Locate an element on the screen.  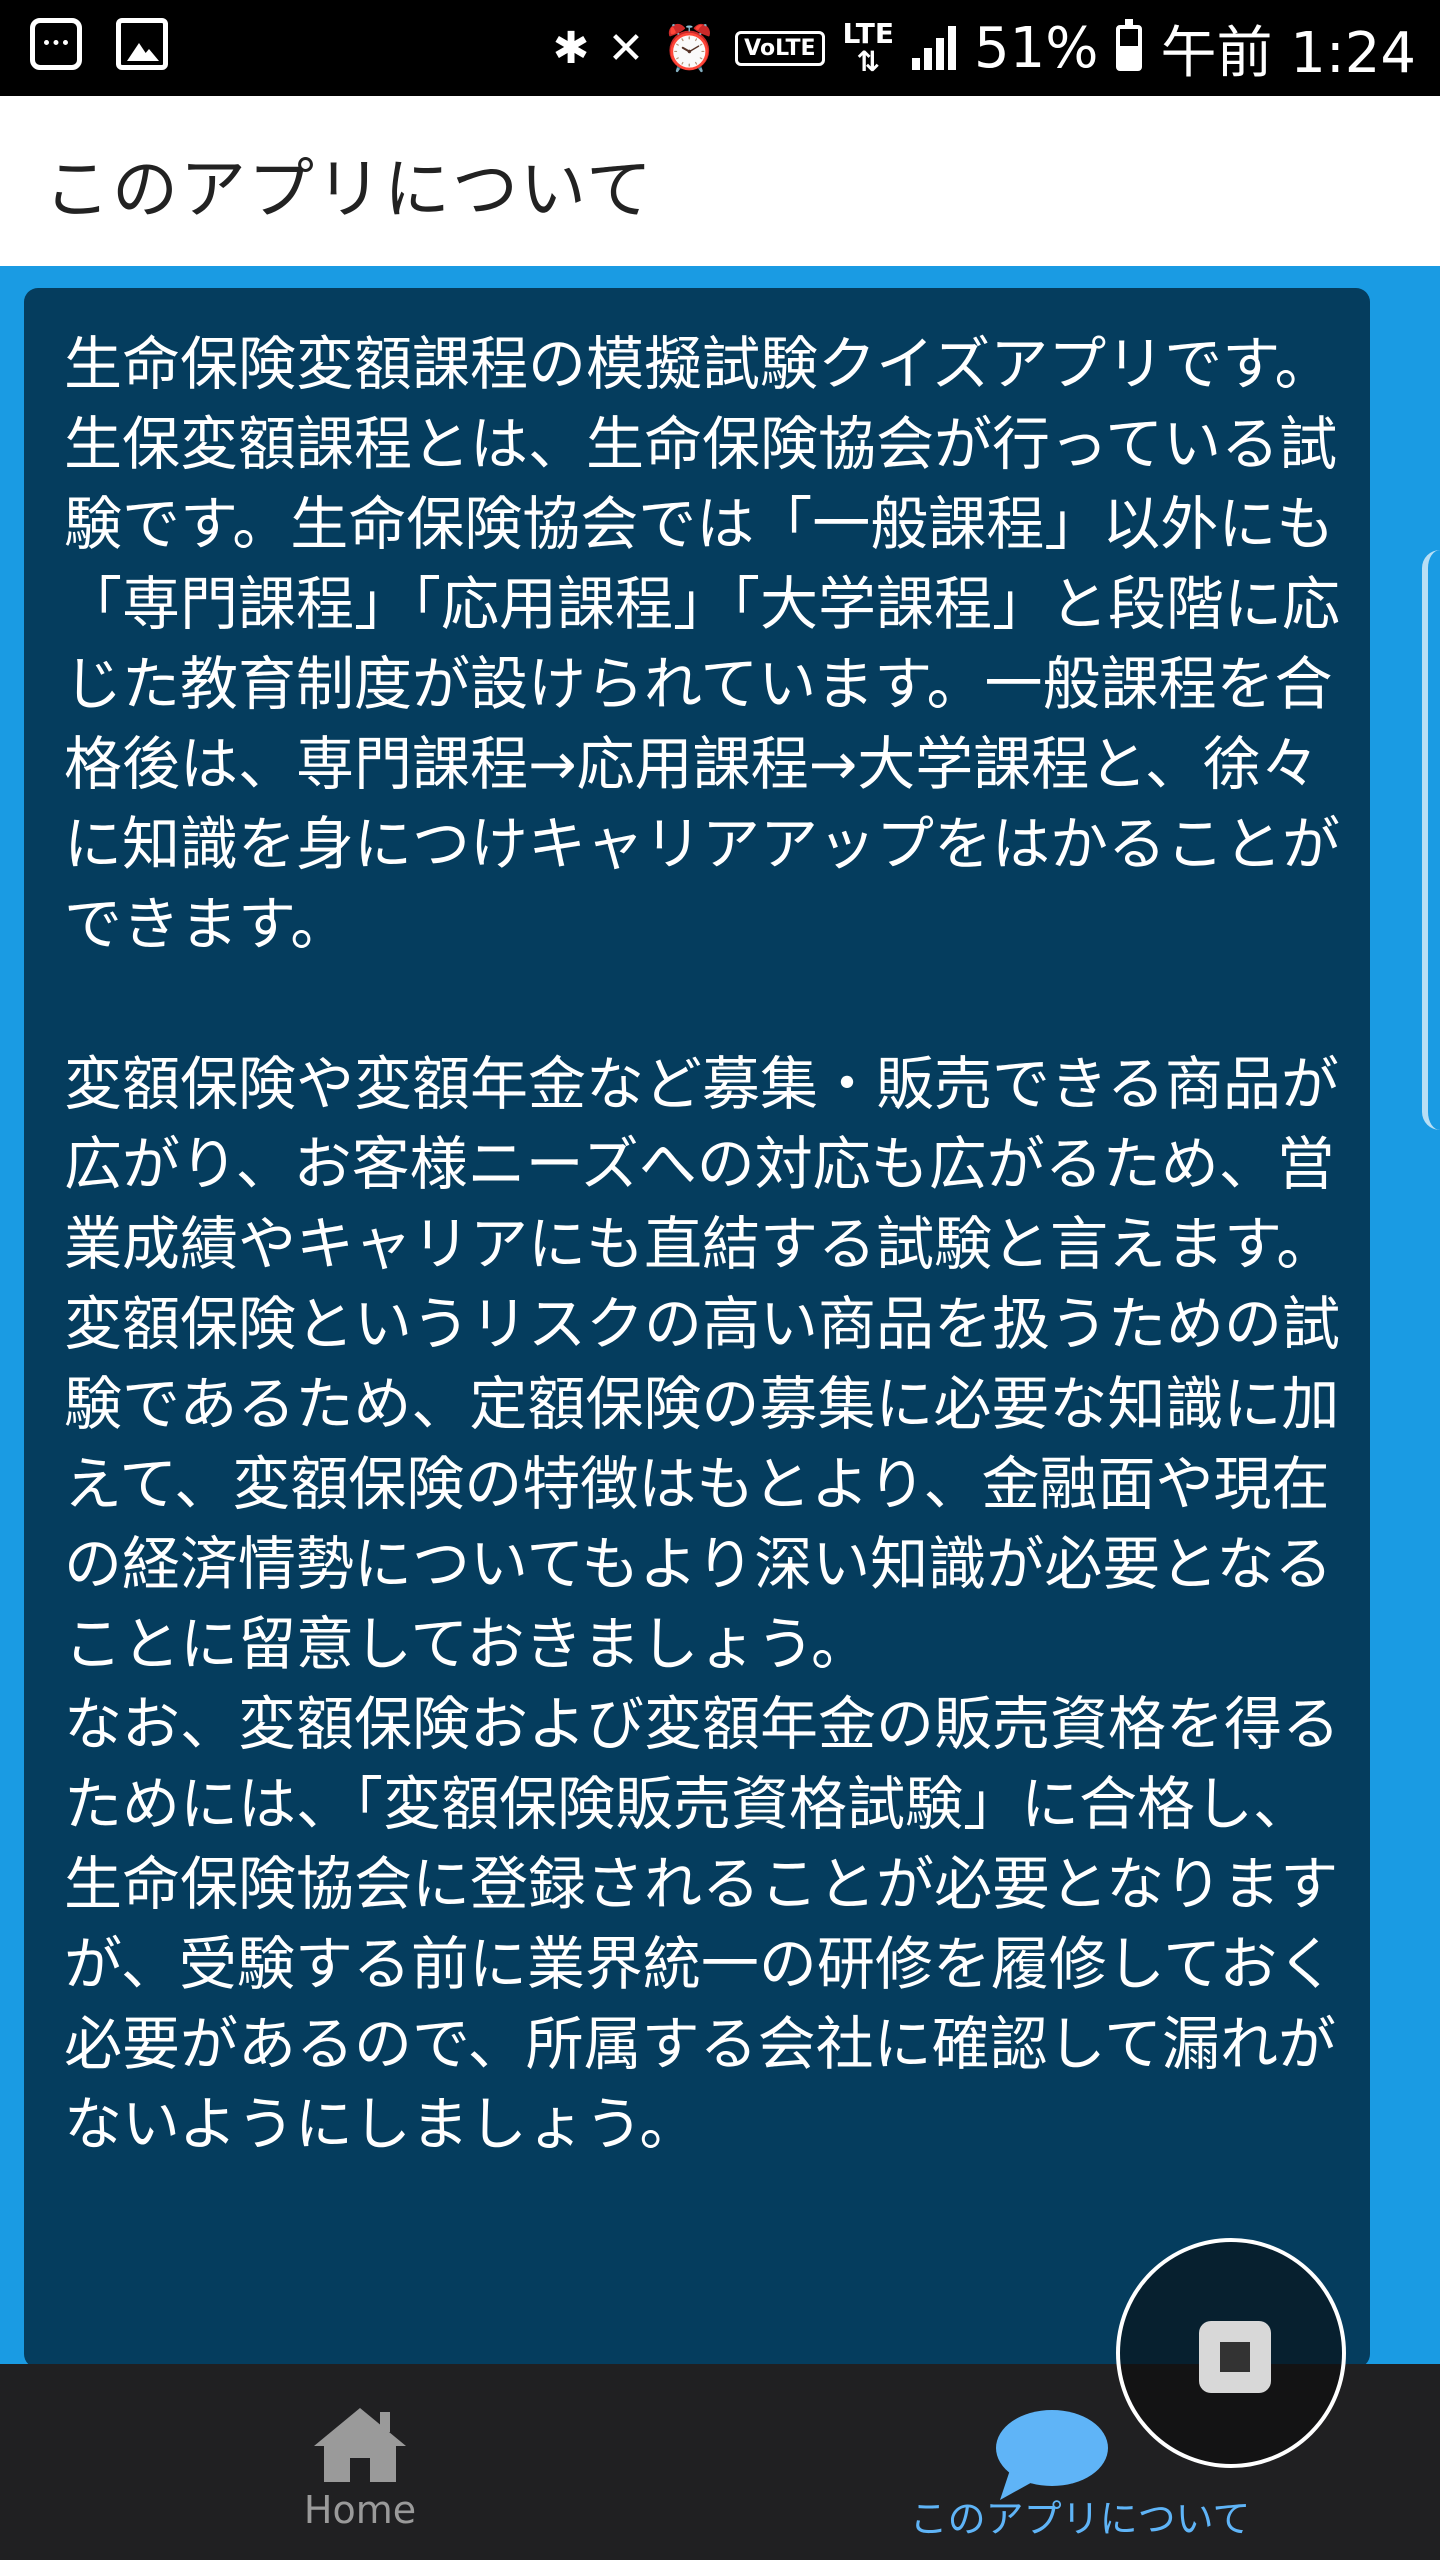
image-notification-icon is located at coordinates (142, 44).